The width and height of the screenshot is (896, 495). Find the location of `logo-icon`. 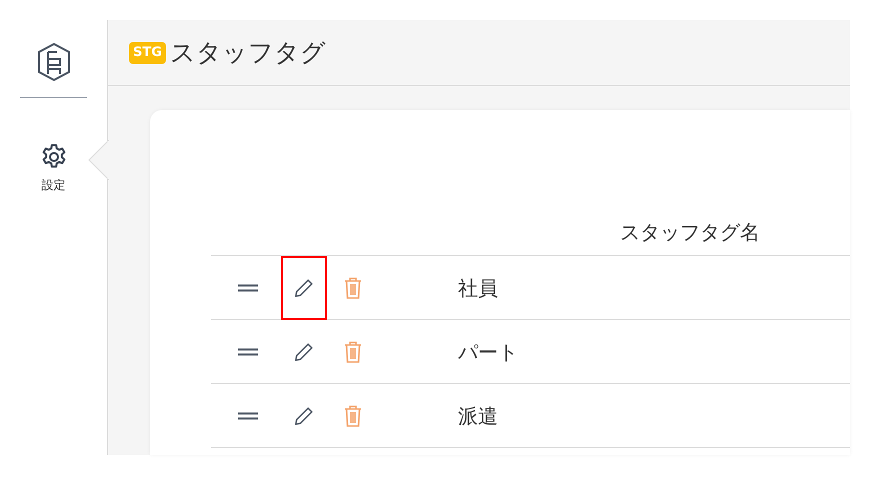

logo-icon is located at coordinates (53, 62).